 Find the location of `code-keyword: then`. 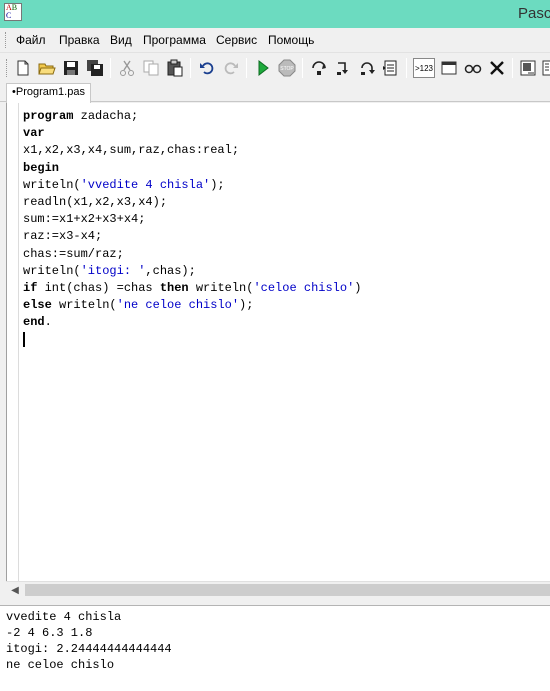

code-keyword: then is located at coordinates (174, 287).